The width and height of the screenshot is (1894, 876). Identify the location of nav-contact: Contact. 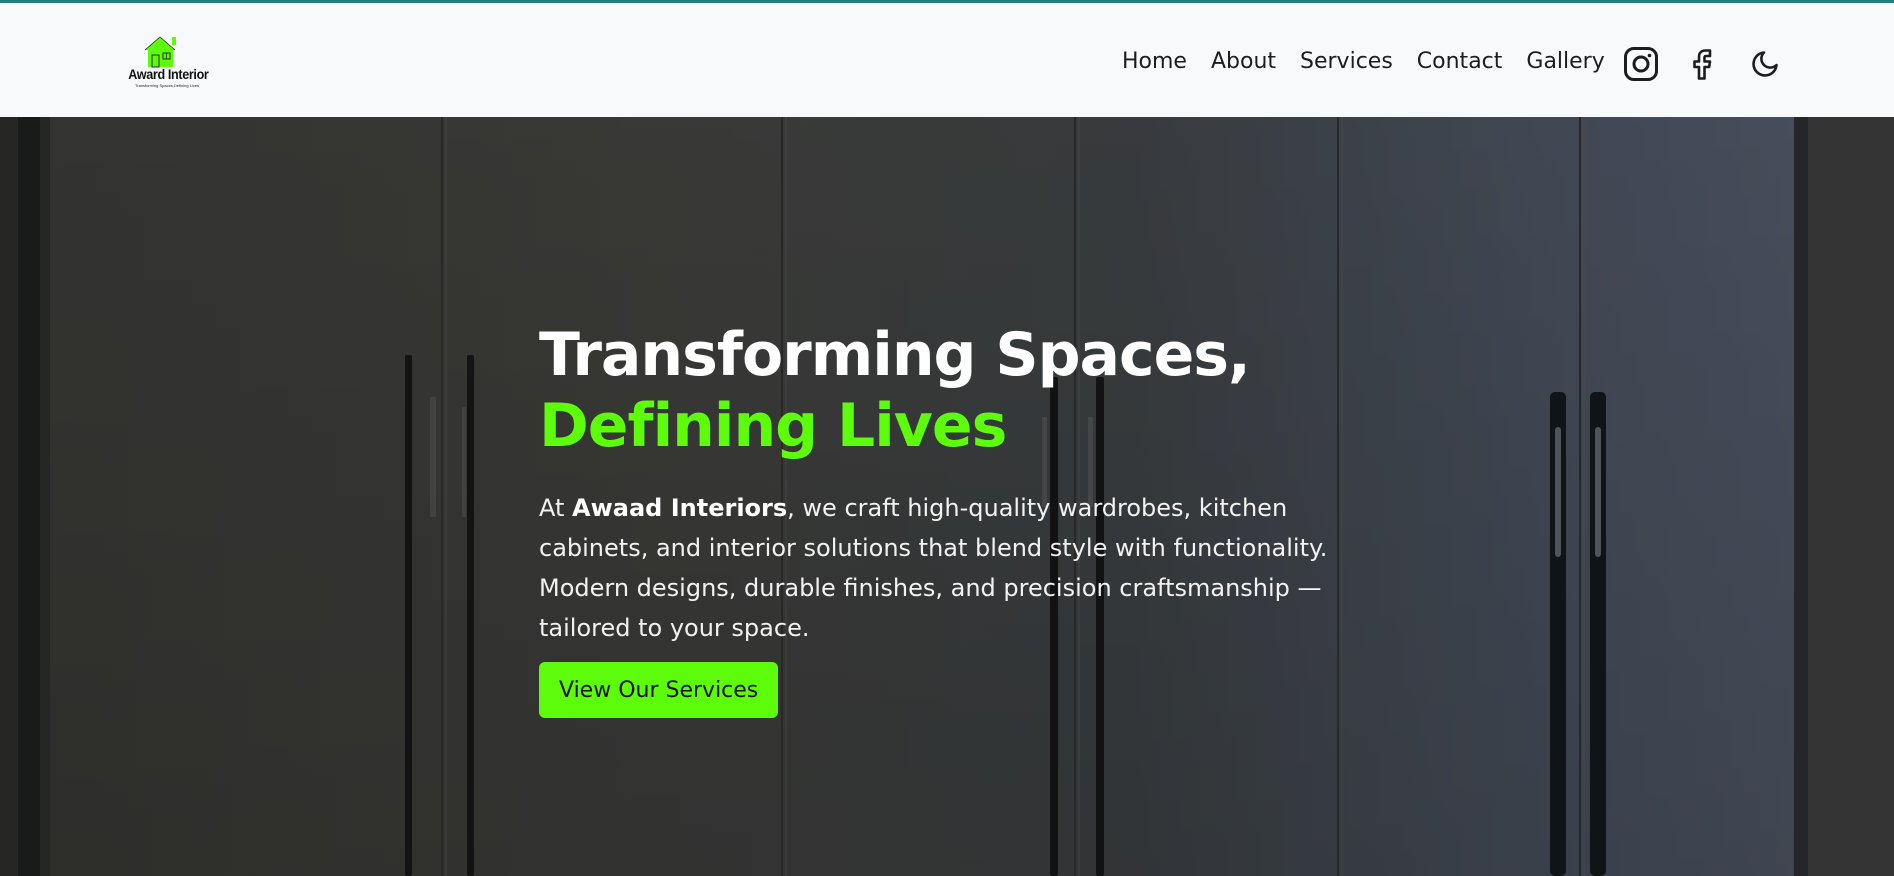
(1460, 62).